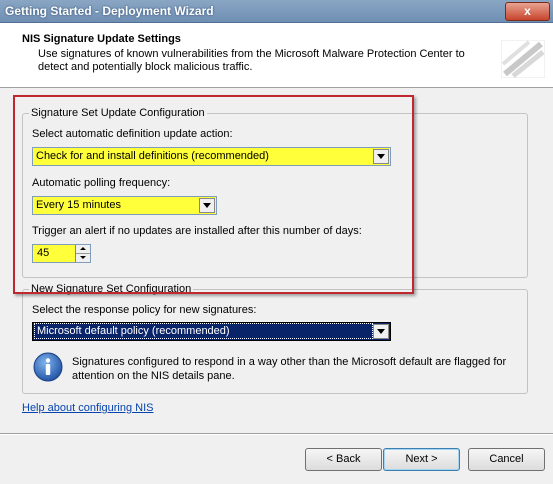  What do you see at coordinates (111, 289) in the screenshot?
I see `new-signature-legend: New Signature Set Configuration` at bounding box center [111, 289].